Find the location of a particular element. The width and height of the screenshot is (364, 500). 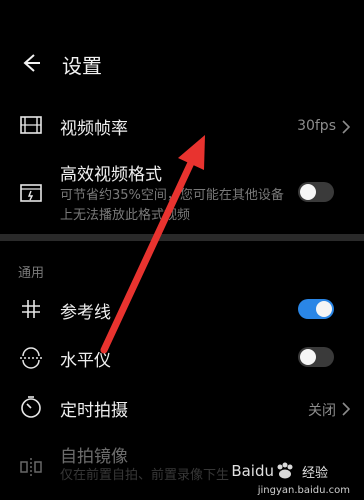

watermark-brand-cn: 经验 is located at coordinates (314, 473).